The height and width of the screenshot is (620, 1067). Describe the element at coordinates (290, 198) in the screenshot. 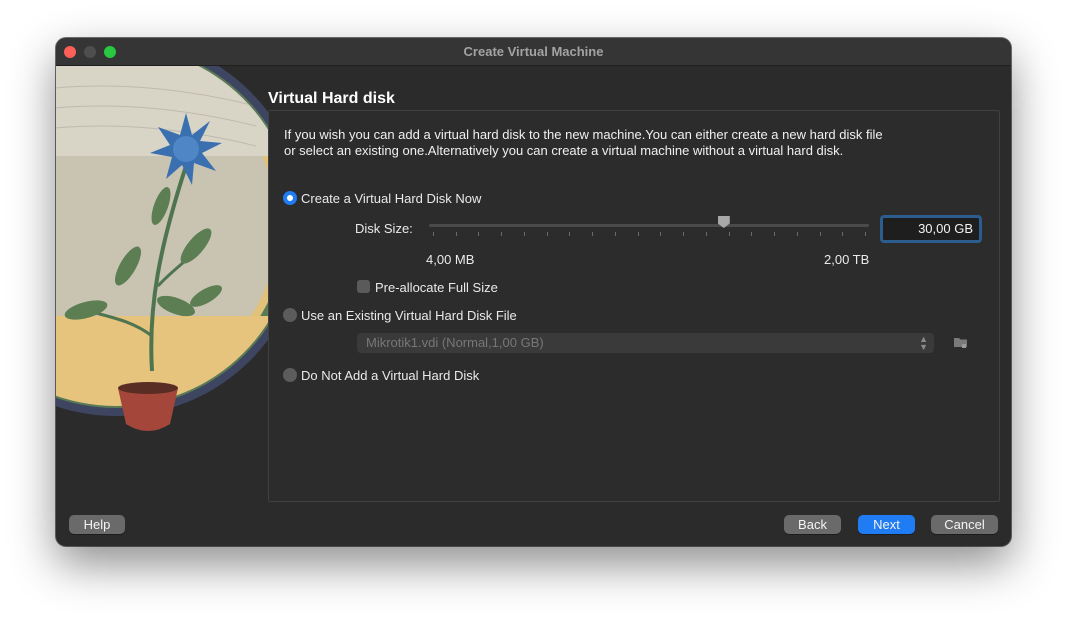

I see `create-disk-now-radio` at that location.